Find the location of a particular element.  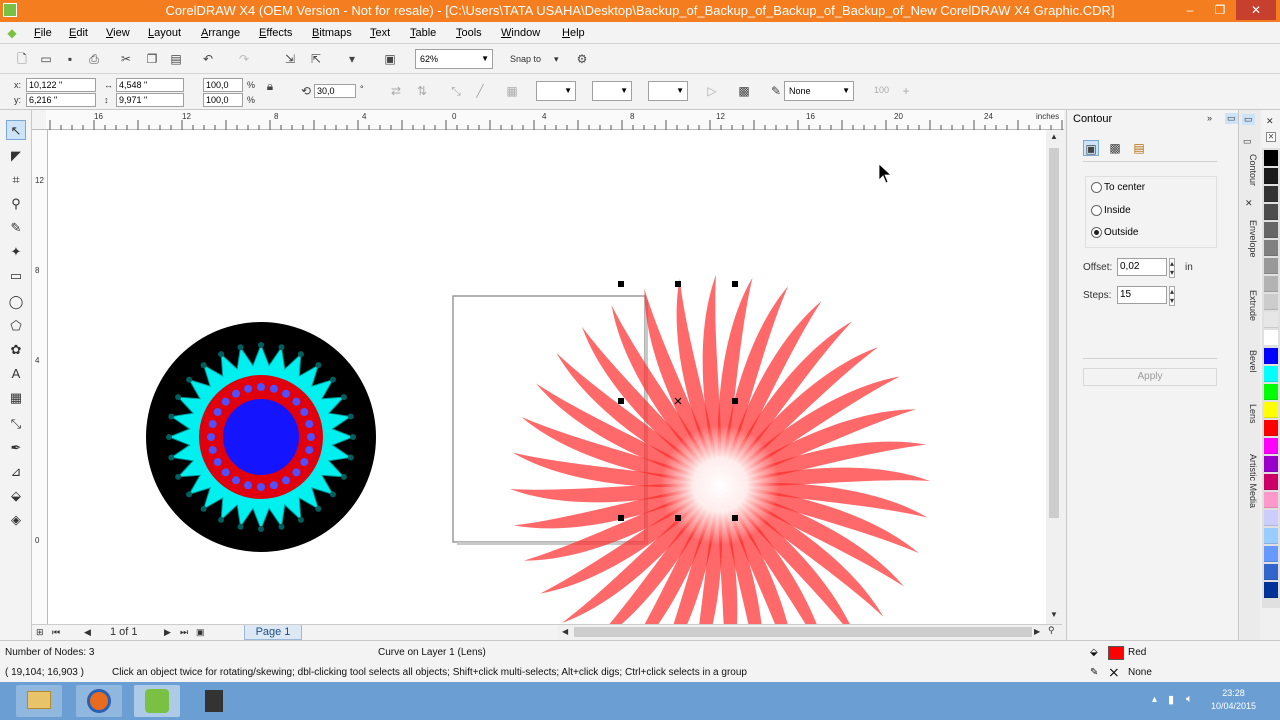

menu-window: Window is located at coordinates (520, 33).